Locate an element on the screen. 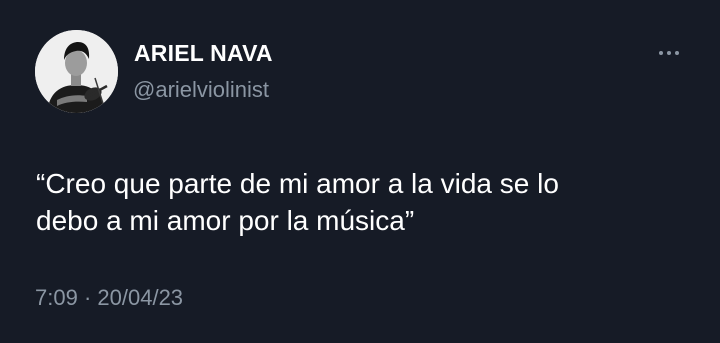 The image size is (720, 343). more-options-button is located at coordinates (669, 53).